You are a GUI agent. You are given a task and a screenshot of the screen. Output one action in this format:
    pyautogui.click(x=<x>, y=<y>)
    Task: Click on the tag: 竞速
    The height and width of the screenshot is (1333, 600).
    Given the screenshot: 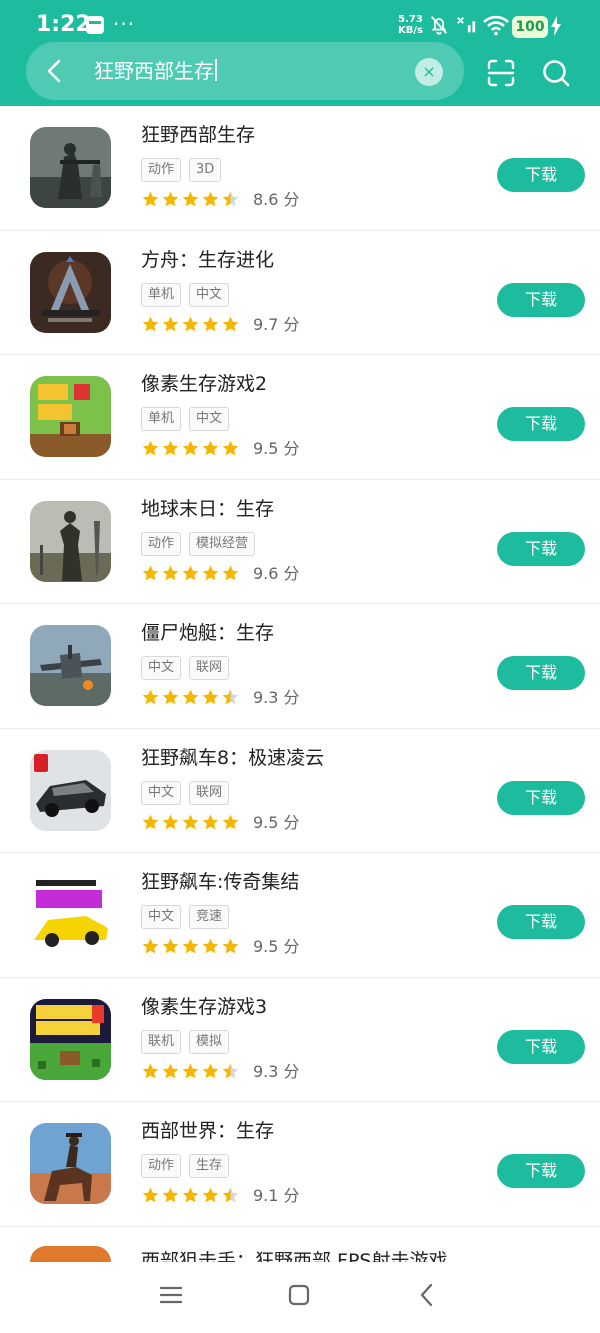 What is the action you would take?
    pyautogui.click(x=209, y=917)
    